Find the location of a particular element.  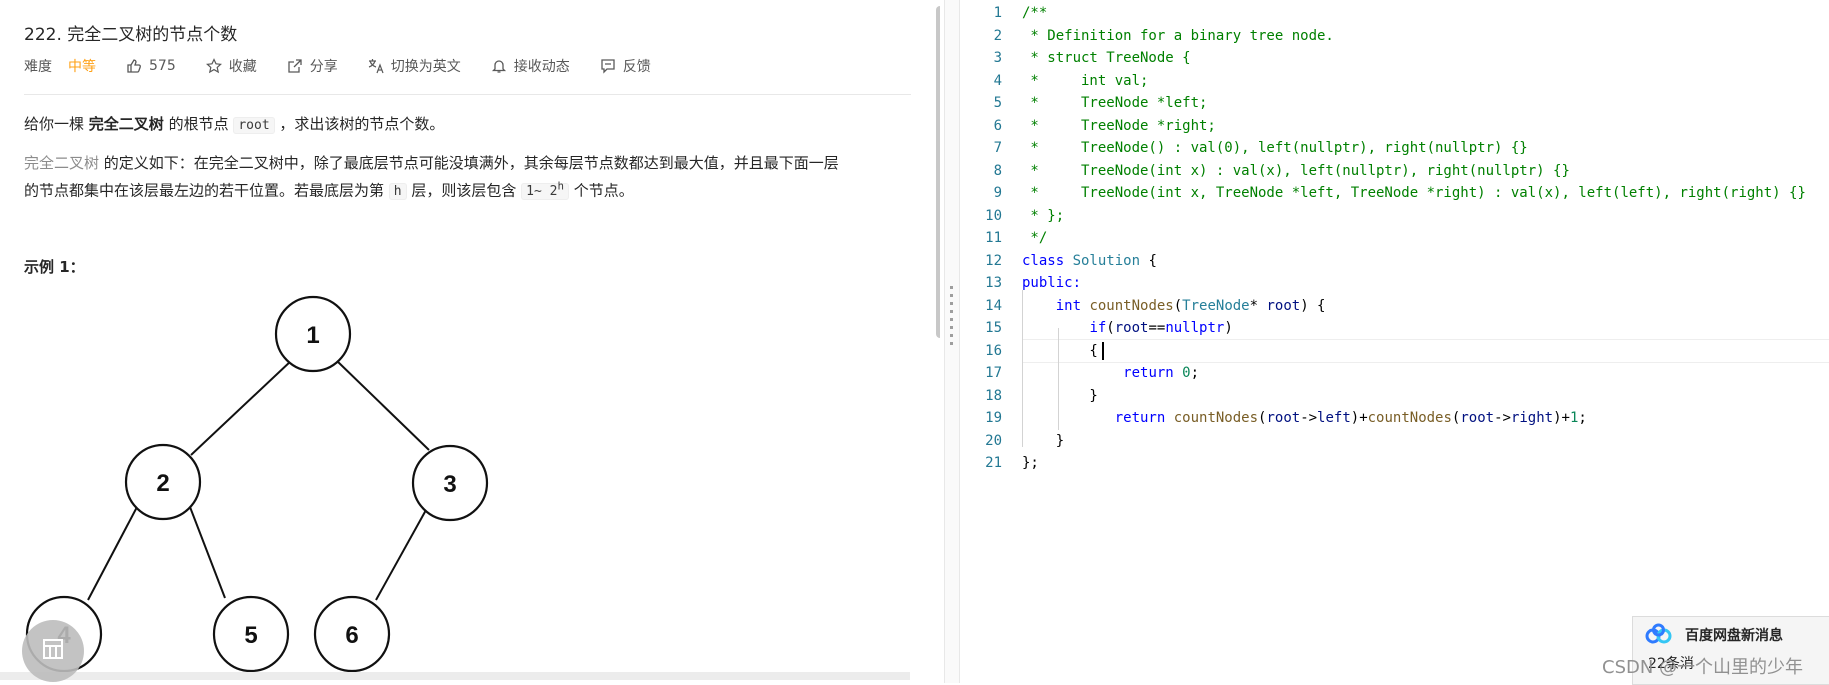

baidu-netdisk-logo-icon is located at coordinates (1658, 633).